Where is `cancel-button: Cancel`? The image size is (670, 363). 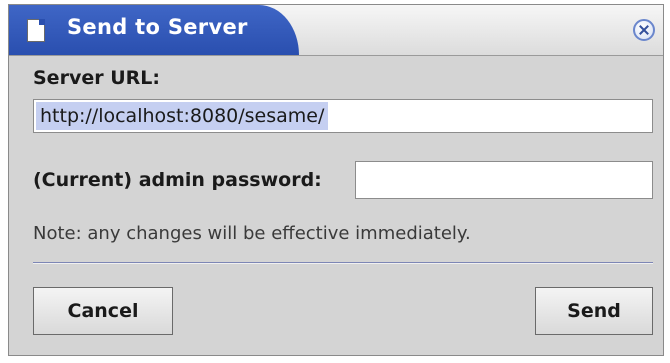 cancel-button: Cancel is located at coordinates (103, 311).